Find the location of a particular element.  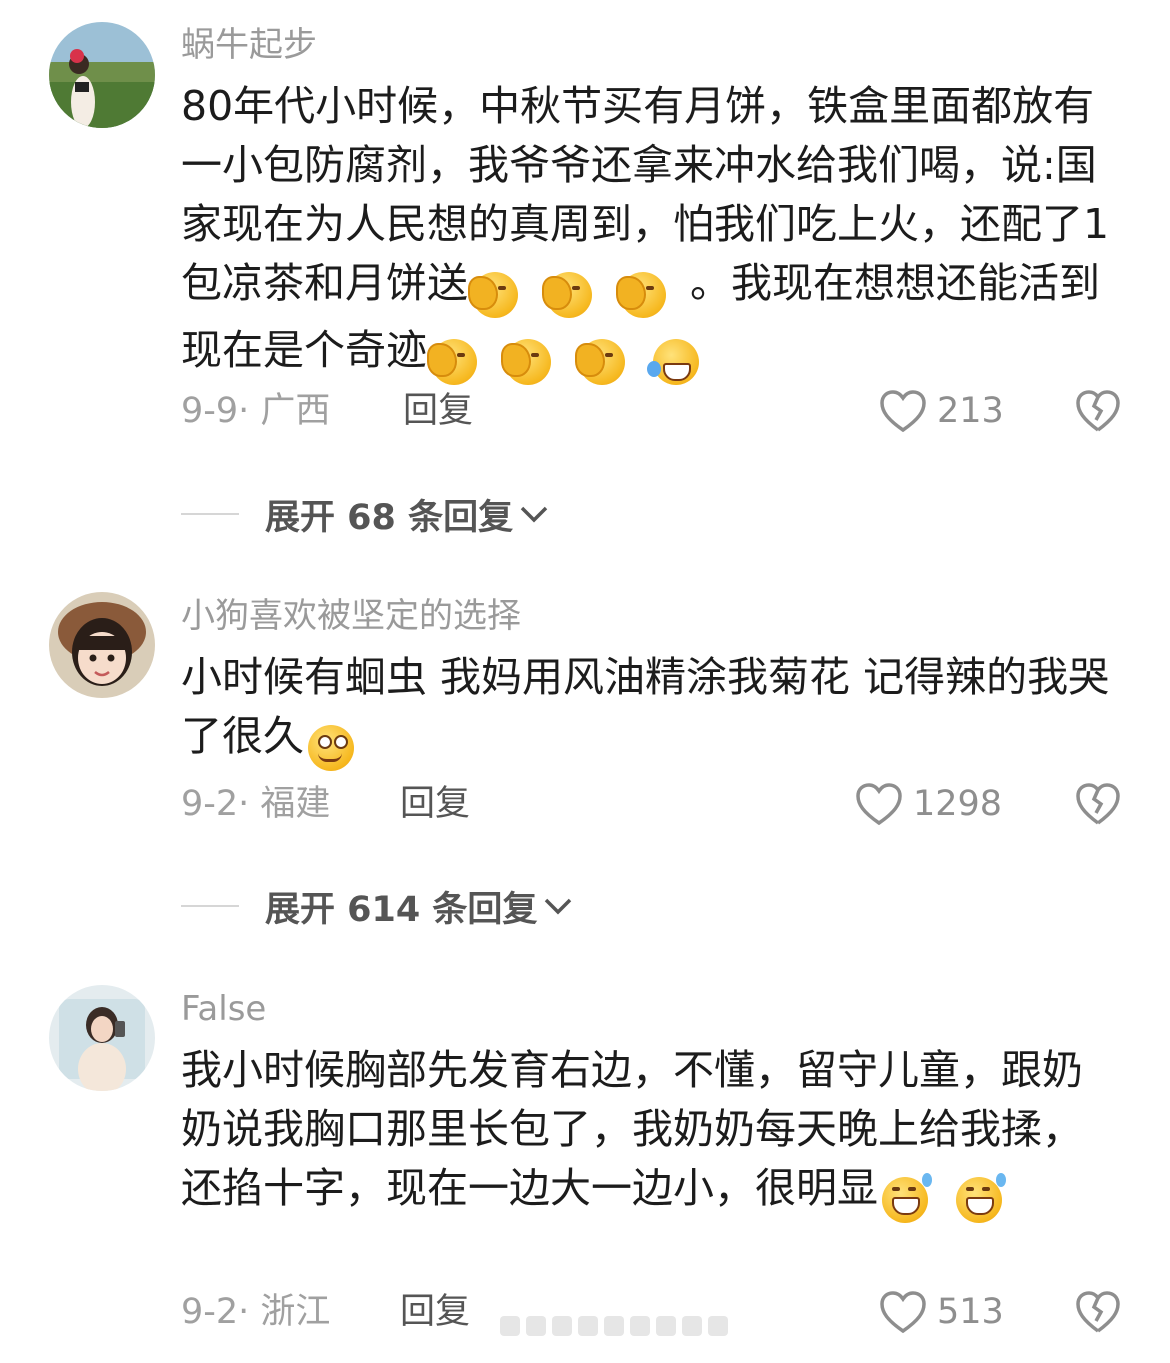

watermark is located at coordinates (617, 1326).